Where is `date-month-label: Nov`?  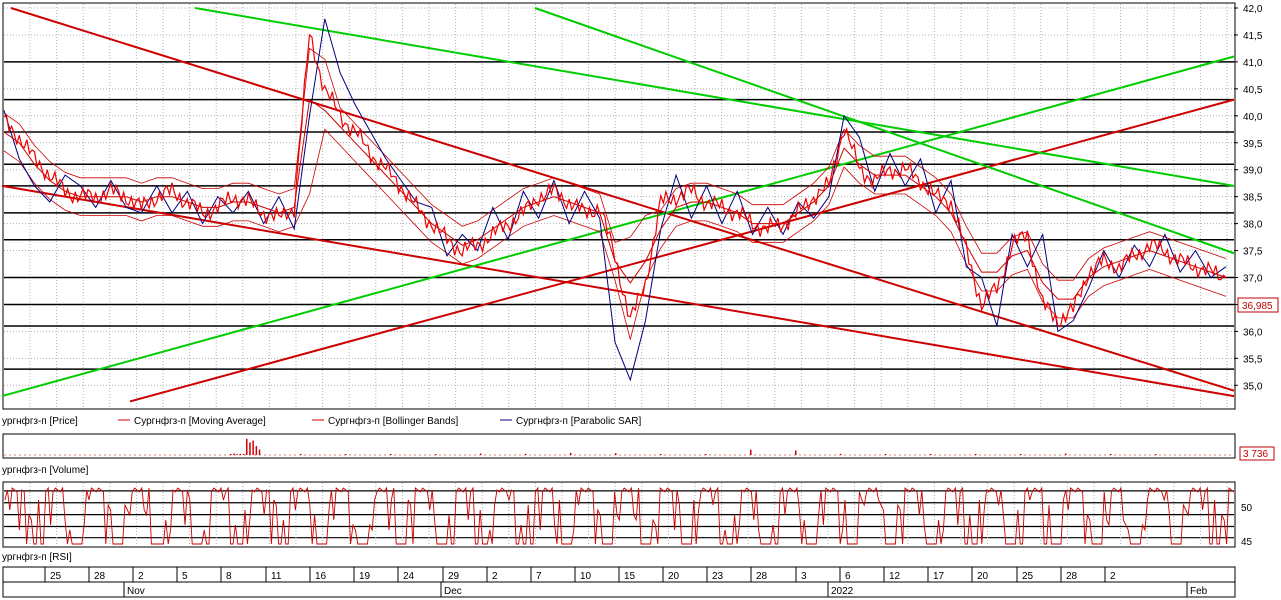
date-month-label: Nov is located at coordinates (136, 591).